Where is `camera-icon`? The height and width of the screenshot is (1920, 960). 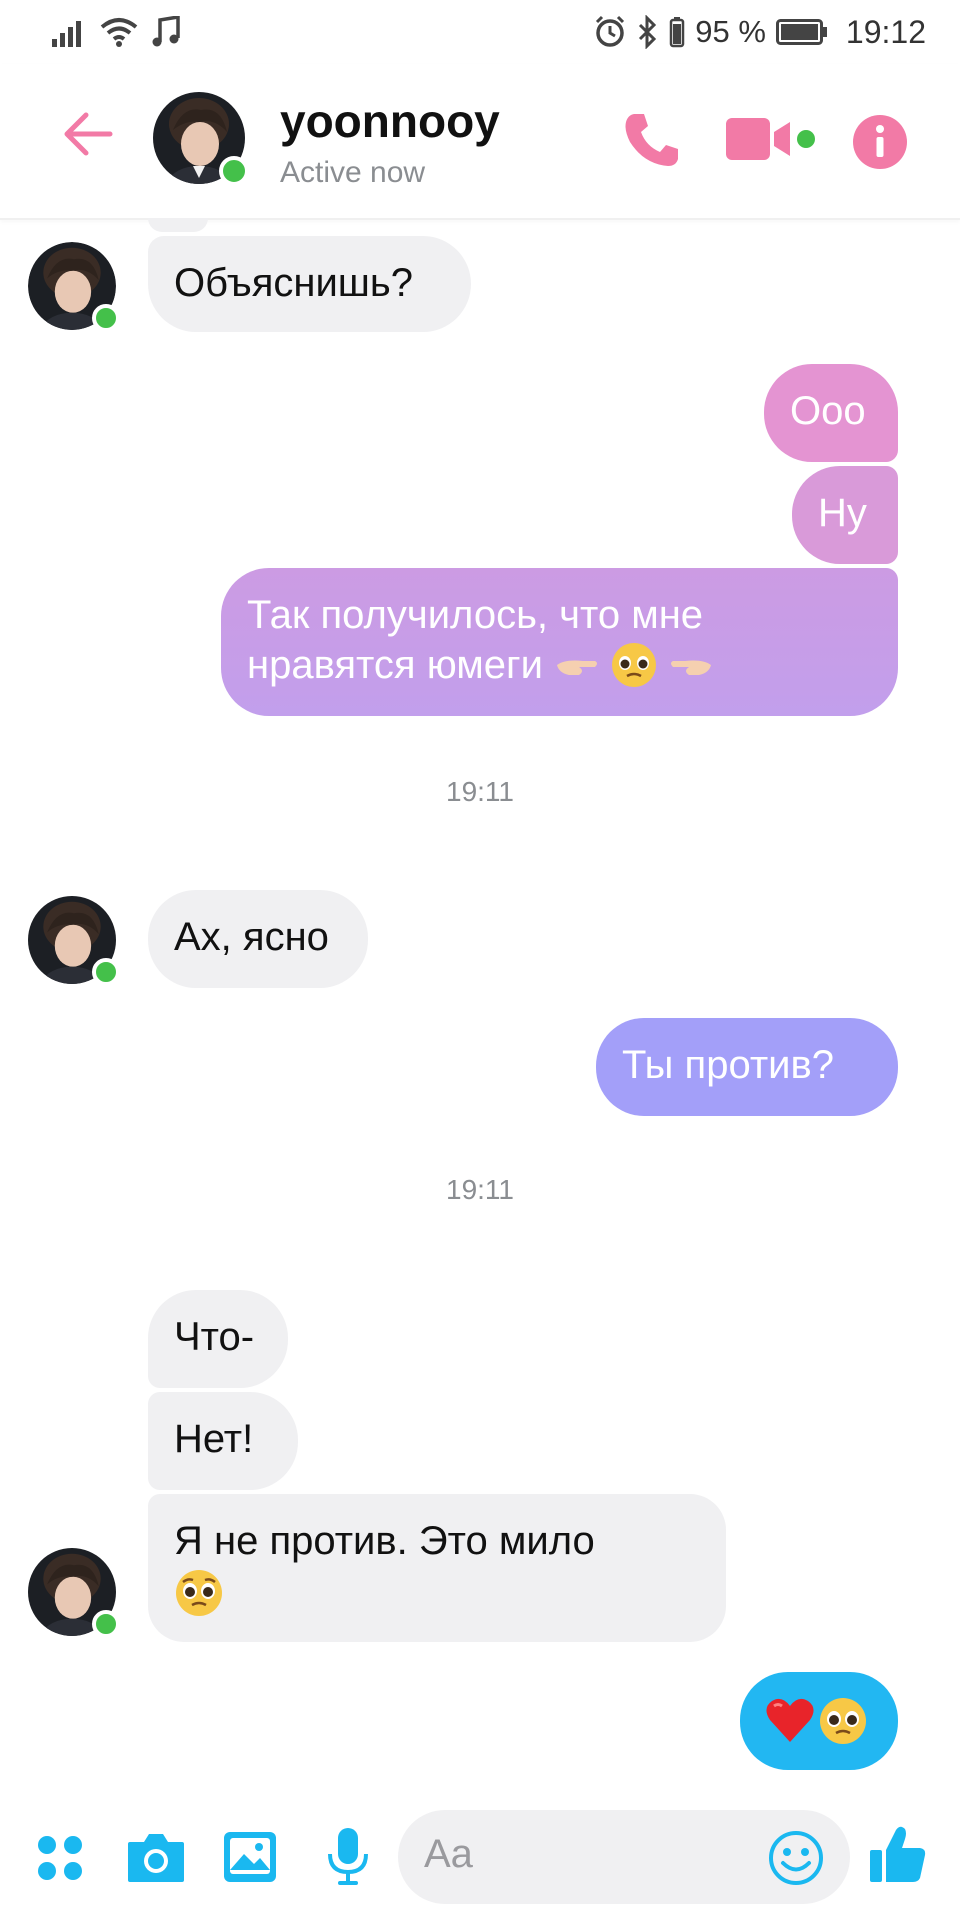 camera-icon is located at coordinates (156, 1857).